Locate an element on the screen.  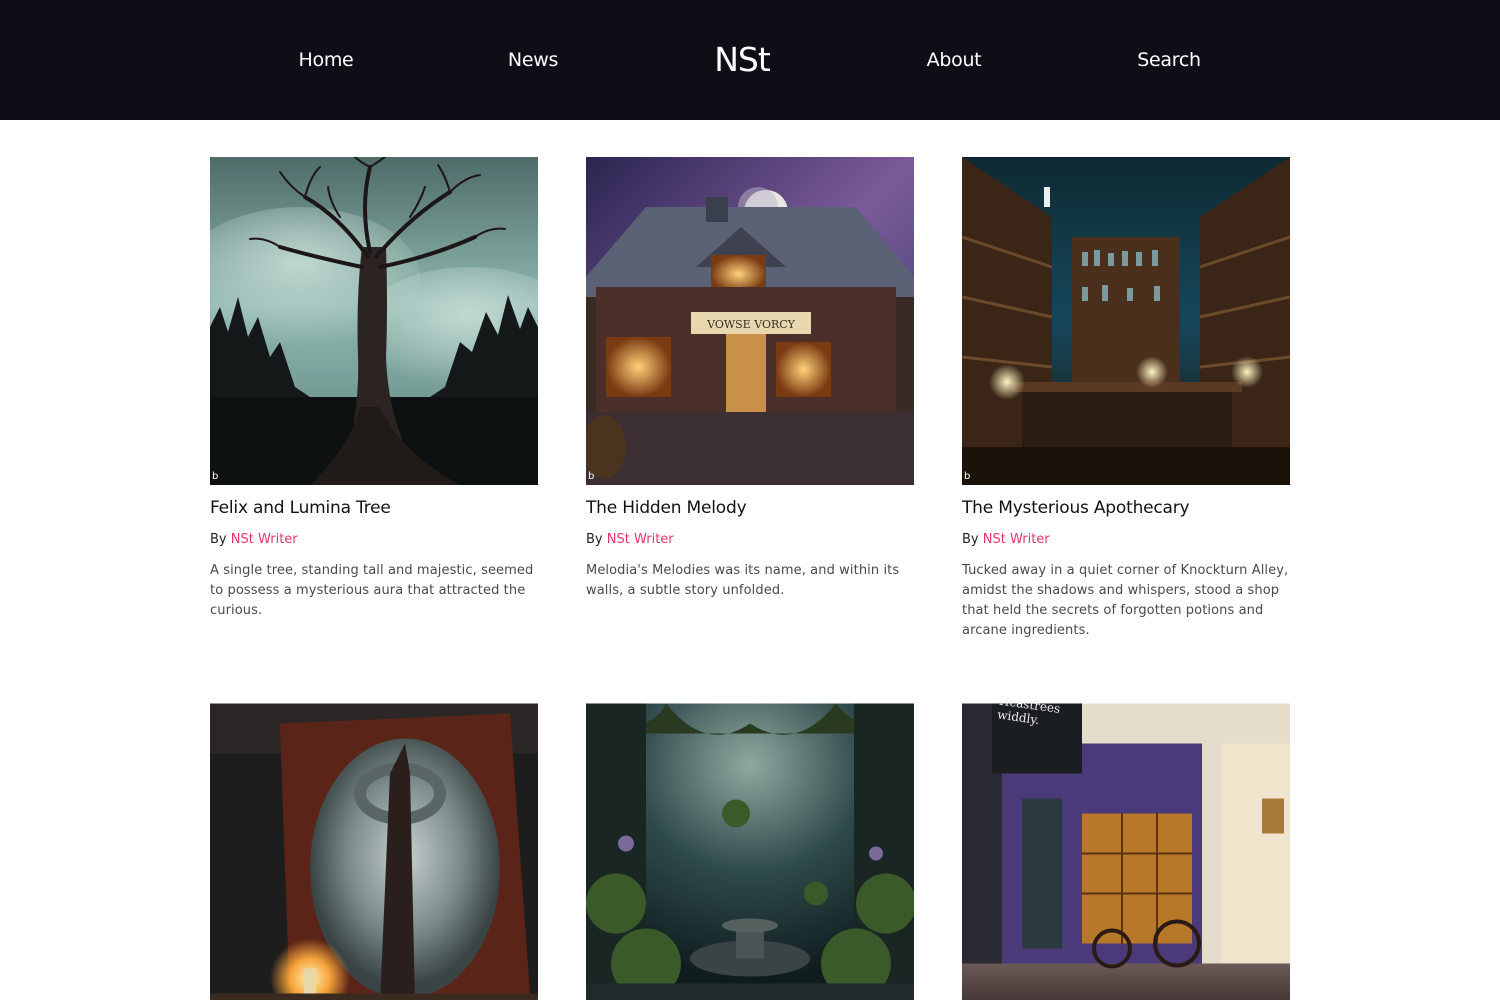
post-thumbnail-fountain is located at coordinates (750, 846).